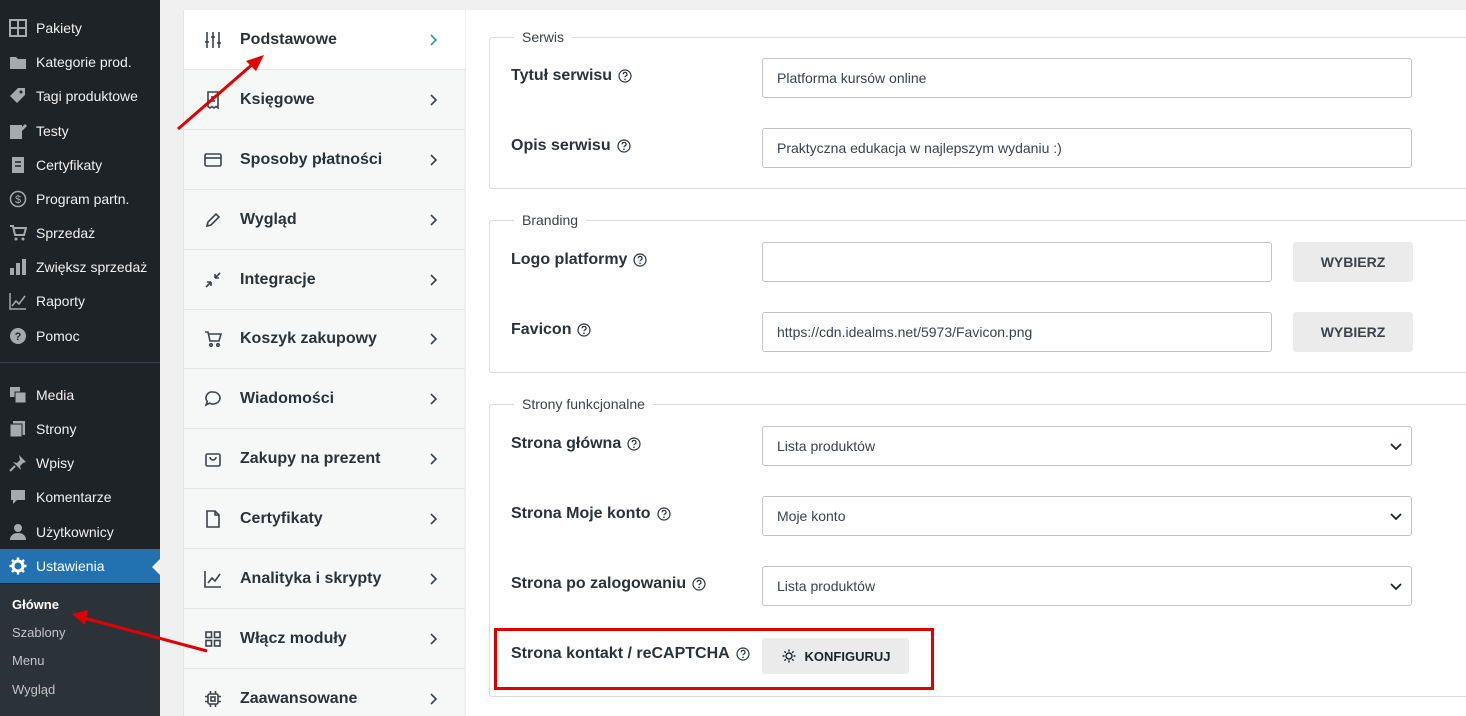 This screenshot has width=1466, height=716. Describe the element at coordinates (61, 301) in the screenshot. I see `wp-menu-label: Raporty` at that location.